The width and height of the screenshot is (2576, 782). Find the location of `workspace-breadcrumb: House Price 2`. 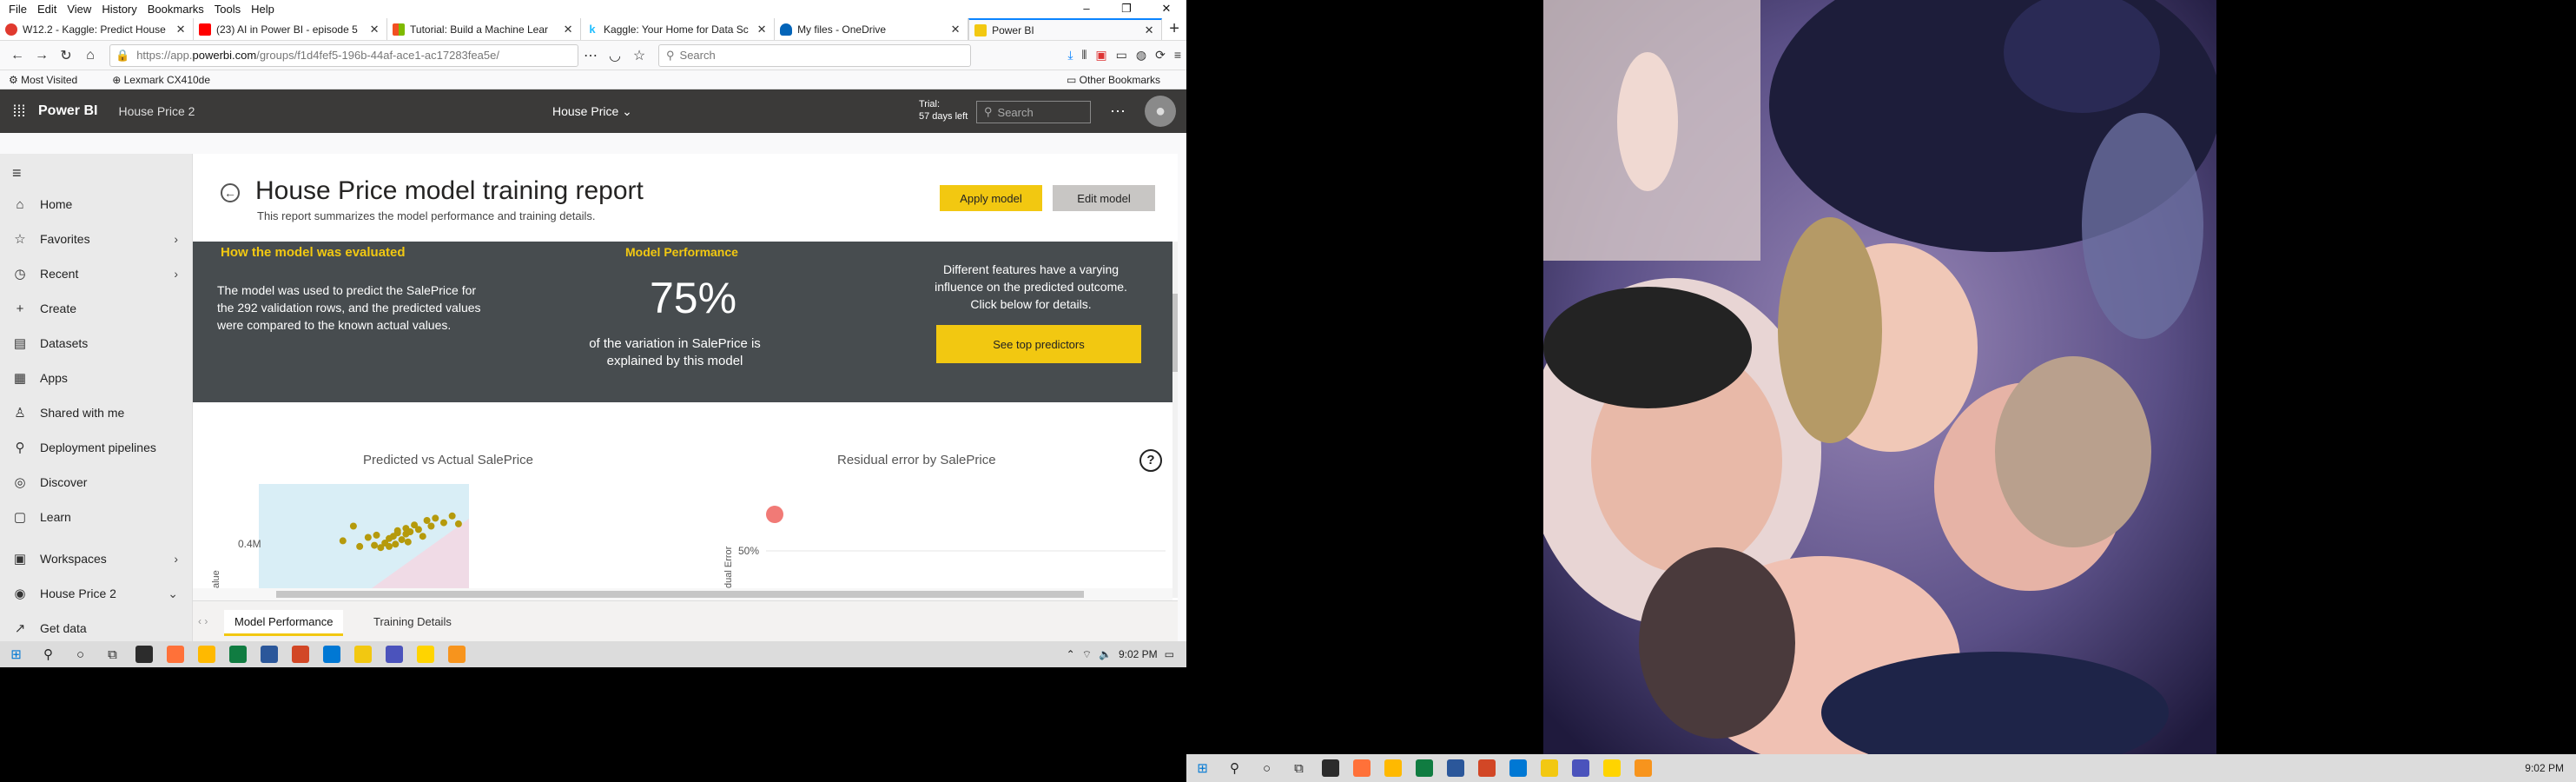

workspace-breadcrumb: House Price 2 is located at coordinates (157, 111).